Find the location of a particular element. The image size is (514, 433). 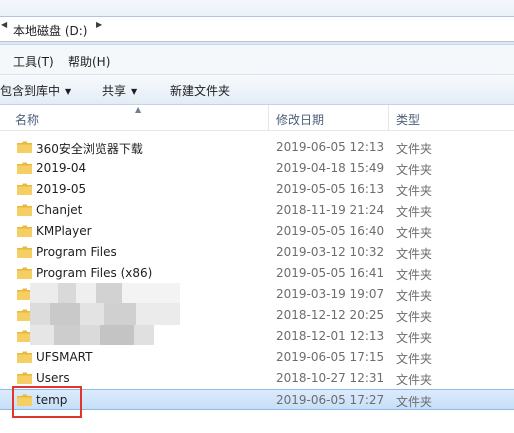

file-modified: 2018-12-12 20:25 is located at coordinates (330, 315).